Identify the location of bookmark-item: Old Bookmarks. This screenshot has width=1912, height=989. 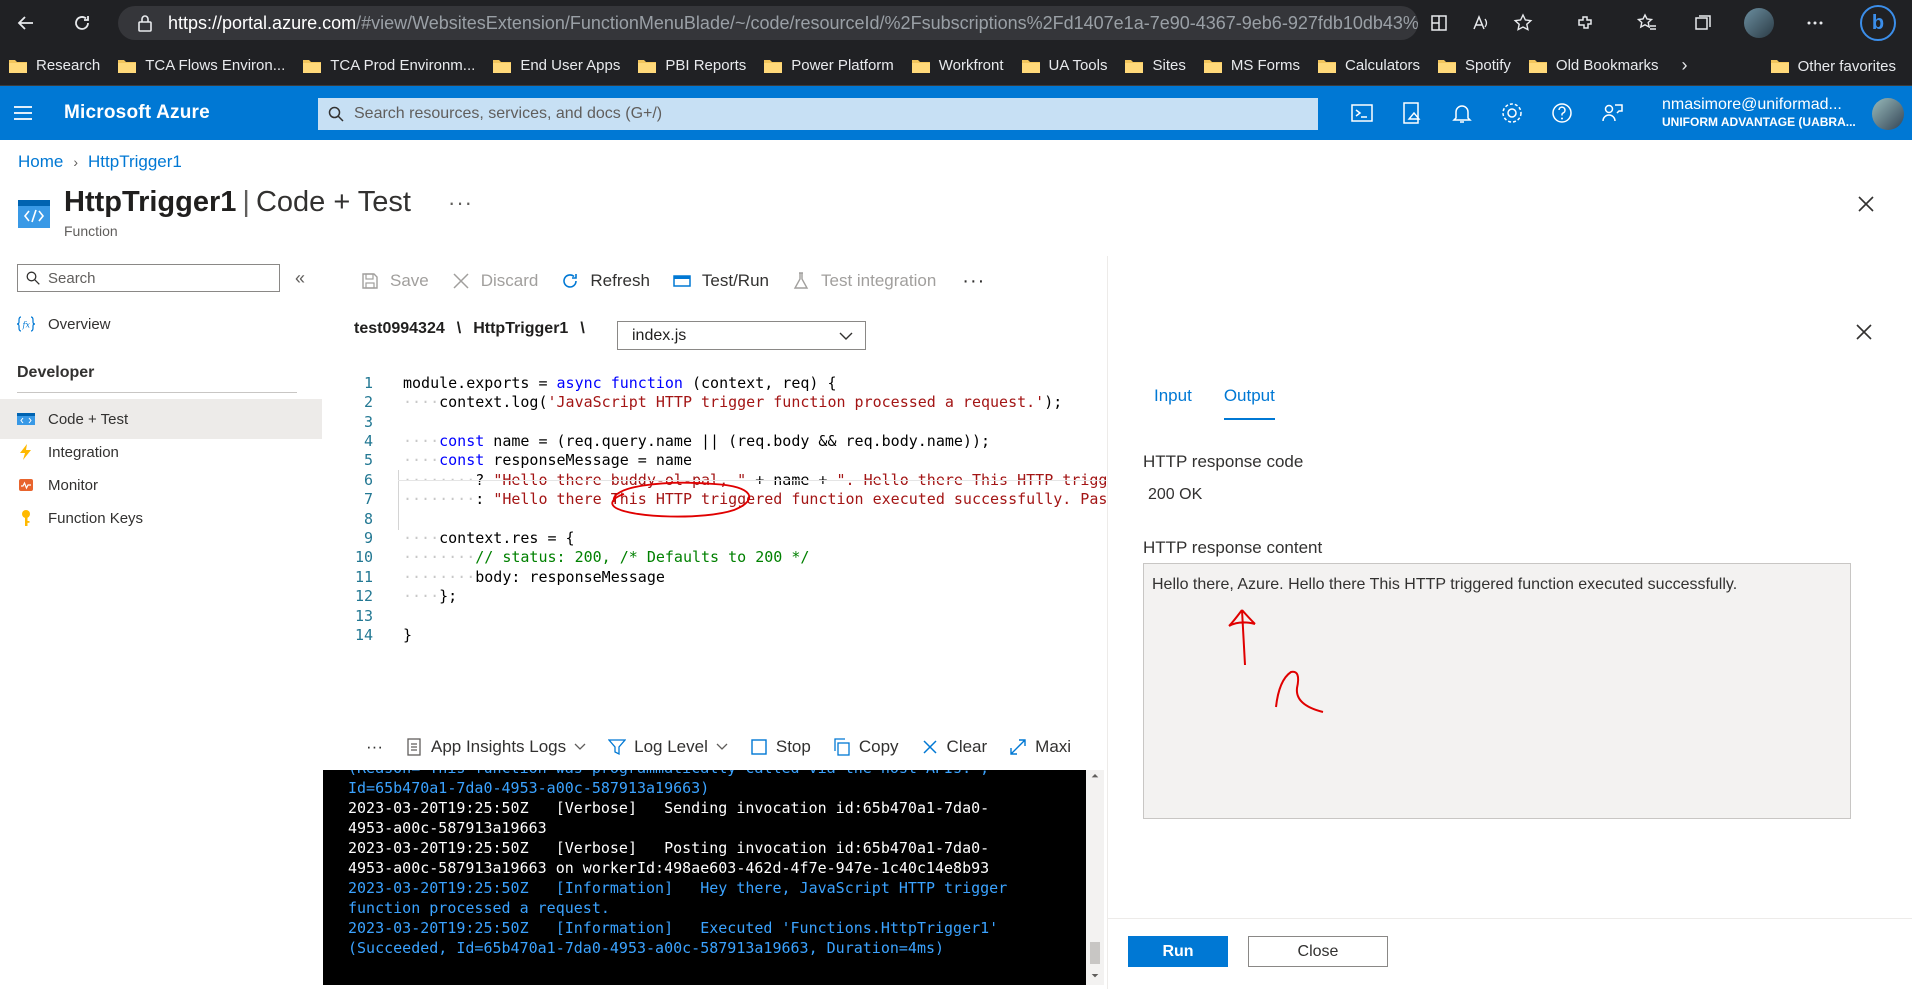
(1593, 65).